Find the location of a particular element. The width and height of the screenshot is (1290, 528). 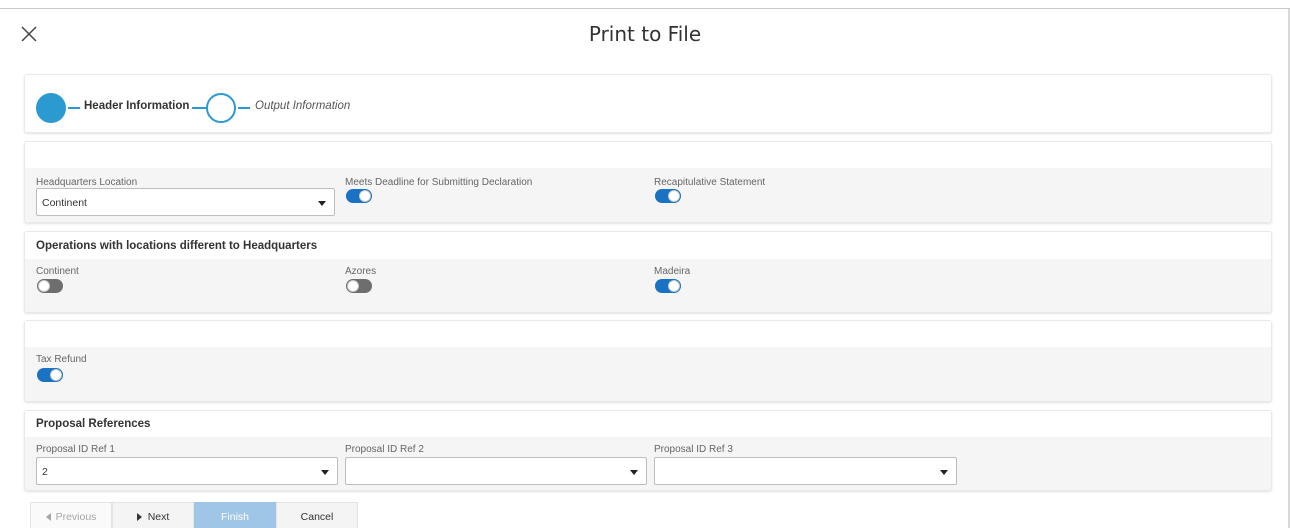

window-top-edge is located at coordinates (645, 4).